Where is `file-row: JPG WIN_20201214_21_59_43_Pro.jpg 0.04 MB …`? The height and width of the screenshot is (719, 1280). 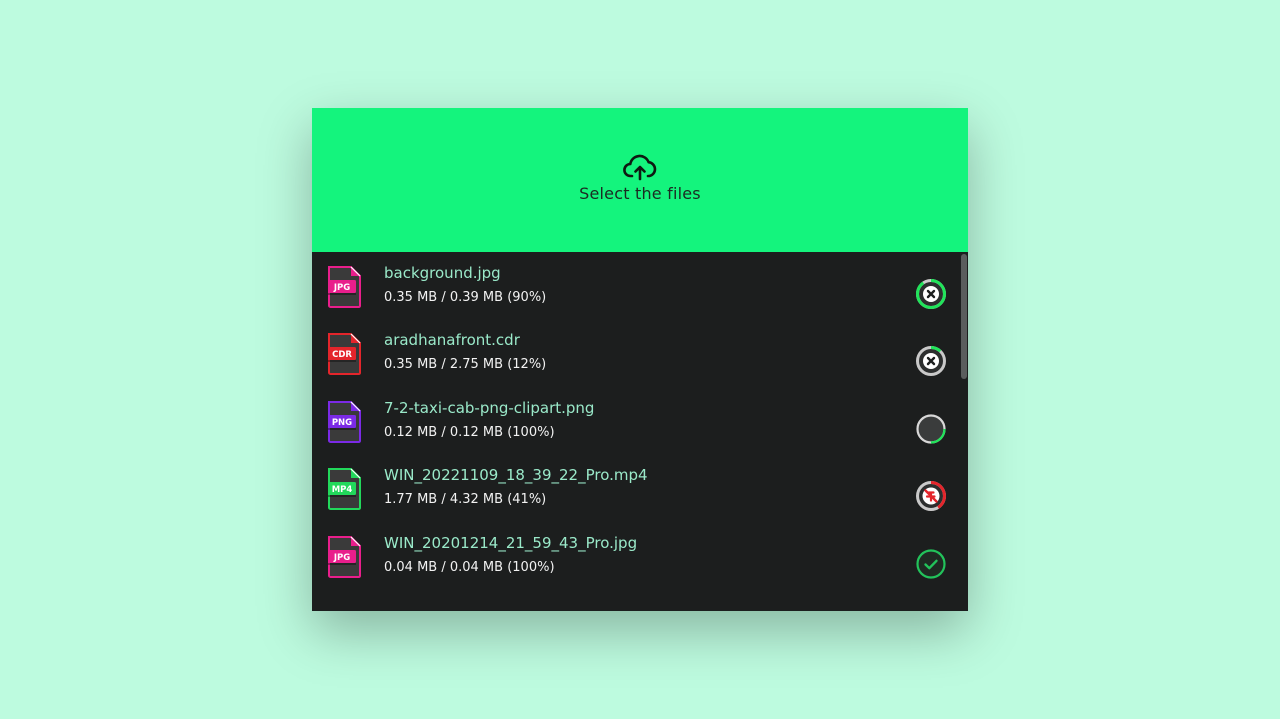 file-row: JPG WIN_20201214_21_59_43_Pro.jpg 0.04 MB … is located at coordinates (637, 556).